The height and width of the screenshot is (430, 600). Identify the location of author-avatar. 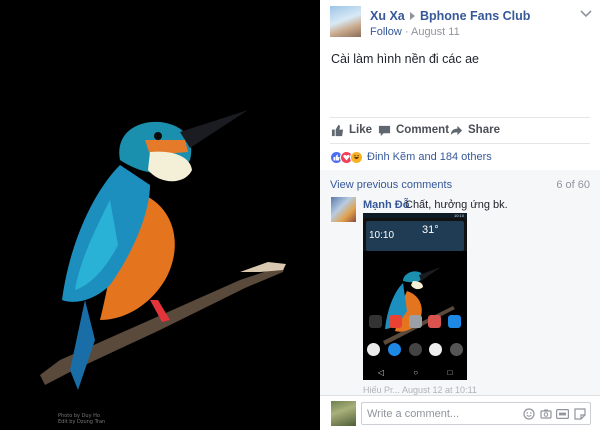
(345, 21).